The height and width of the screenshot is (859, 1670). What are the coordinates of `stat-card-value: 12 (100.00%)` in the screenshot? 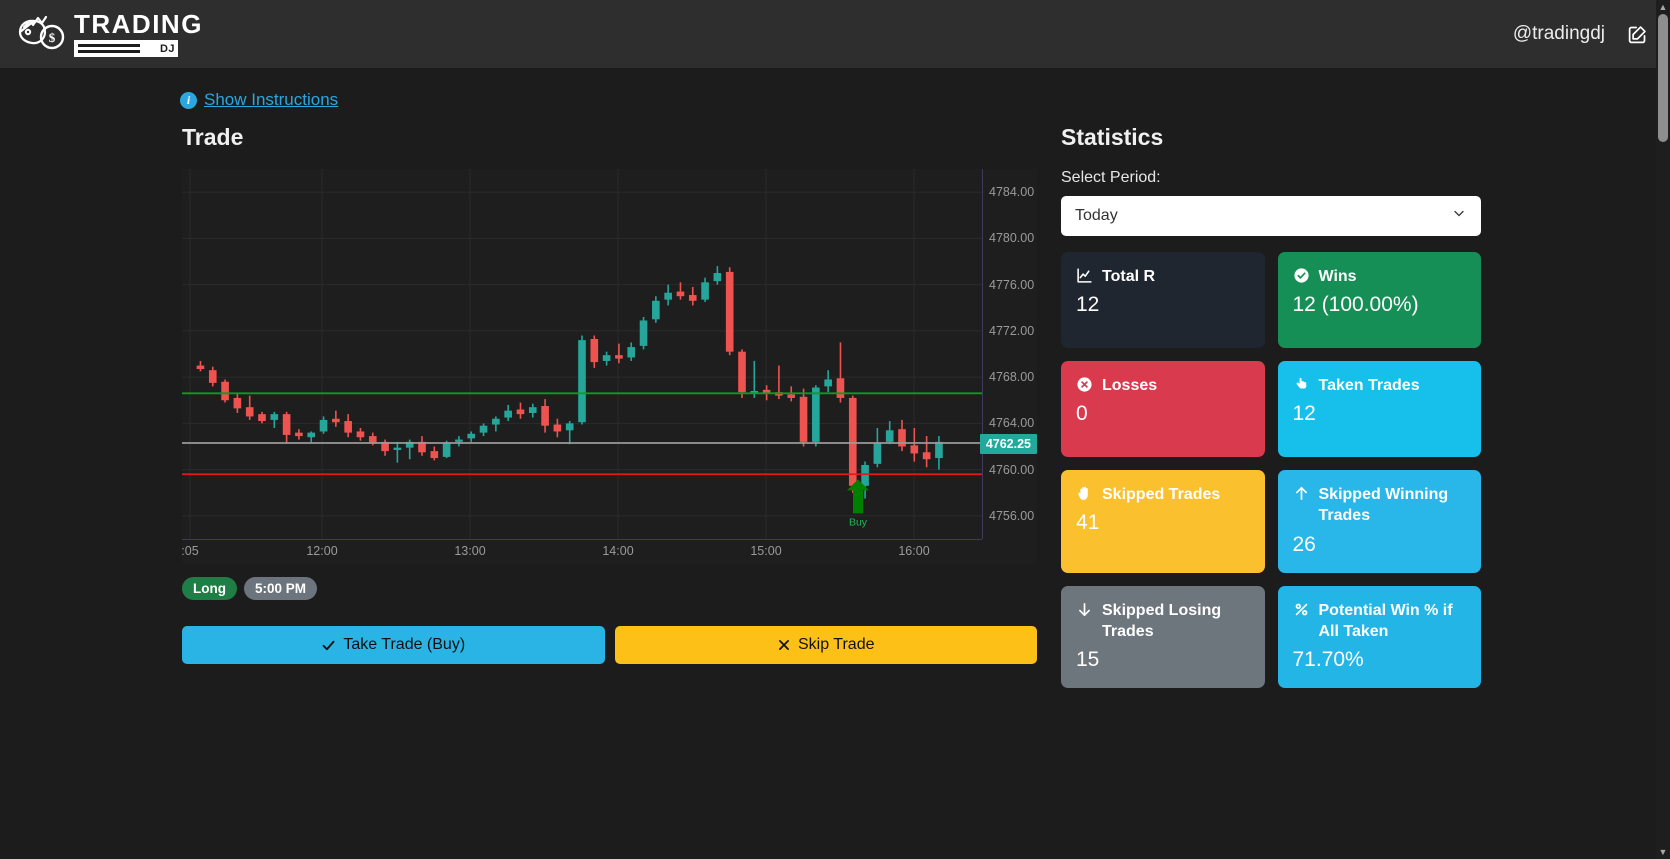 It's located at (1355, 305).